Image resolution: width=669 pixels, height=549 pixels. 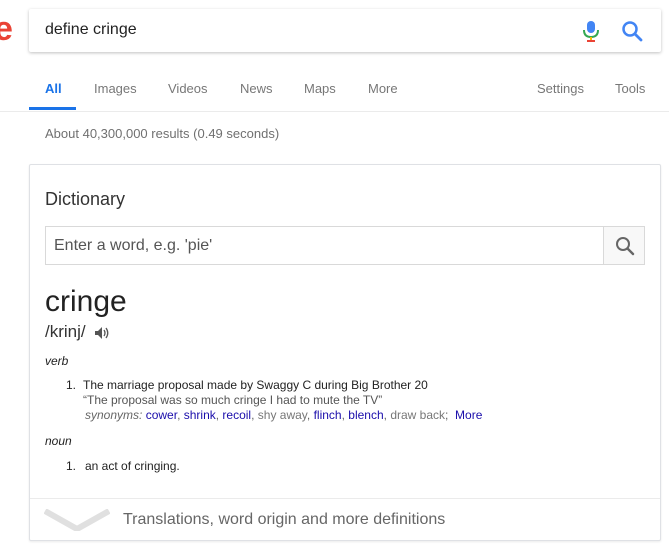 I want to click on speaker-icon, so click(x=102, y=333).